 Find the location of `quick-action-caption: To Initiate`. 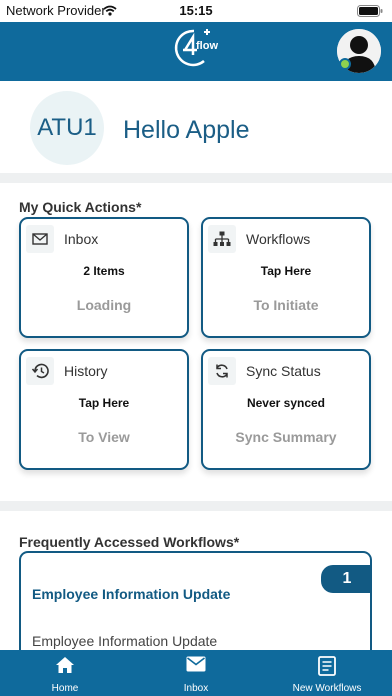

quick-action-caption: To Initiate is located at coordinates (286, 305).